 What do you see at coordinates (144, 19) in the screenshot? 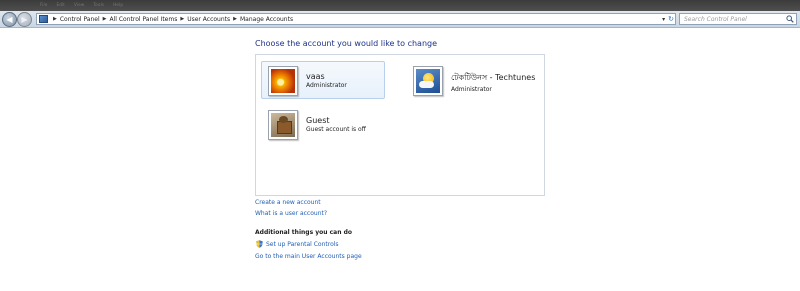
I see `breadcrumb-all-items: All Control Panel Items` at bounding box center [144, 19].